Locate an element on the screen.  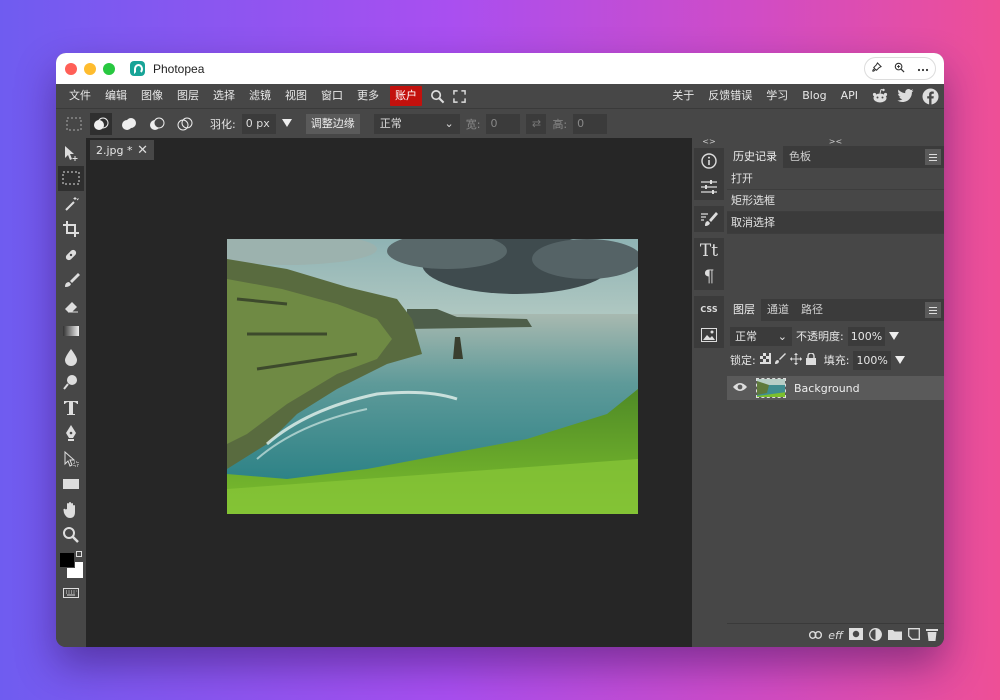
close-window-button is located at coordinates (71, 68).